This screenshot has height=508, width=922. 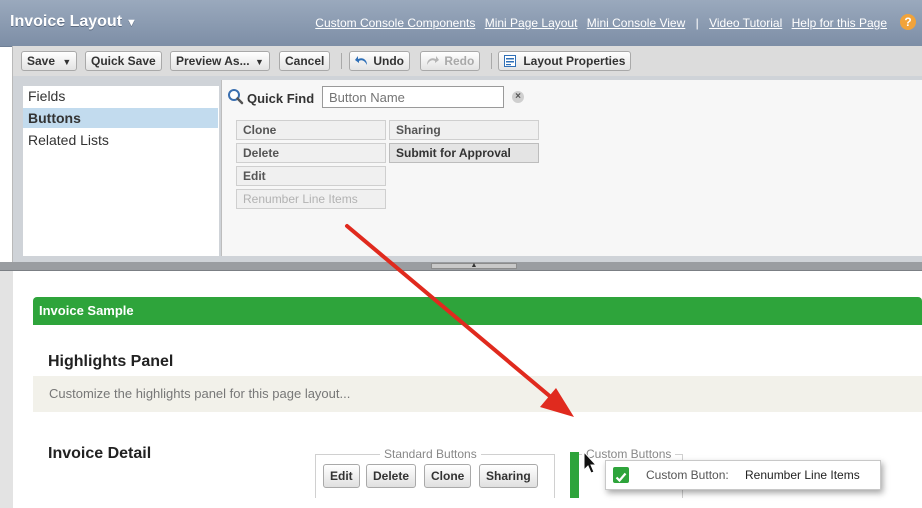 I want to click on drag-item-value: Renumber Line Items, so click(x=802, y=475).